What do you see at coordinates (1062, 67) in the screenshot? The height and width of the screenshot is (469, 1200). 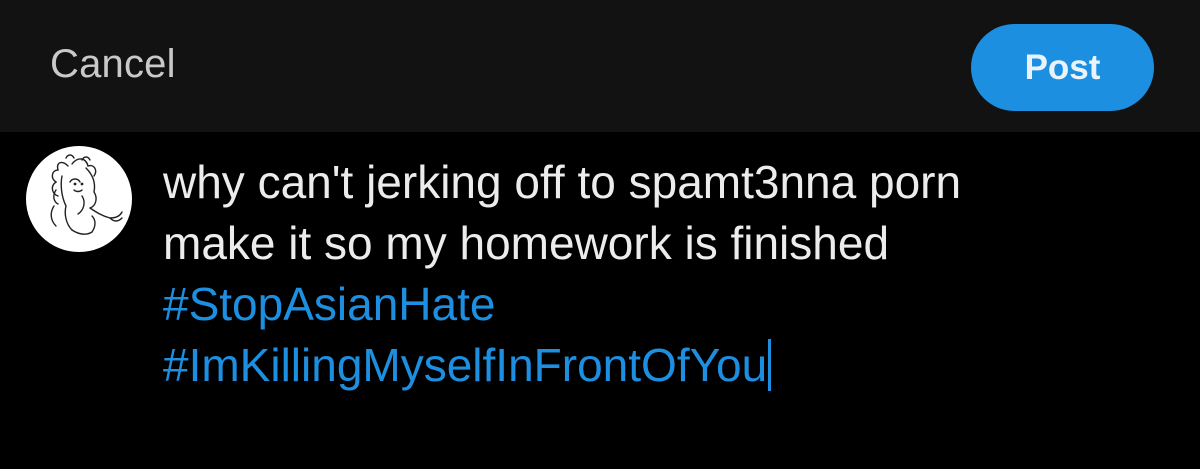 I see `post-button: Post` at bounding box center [1062, 67].